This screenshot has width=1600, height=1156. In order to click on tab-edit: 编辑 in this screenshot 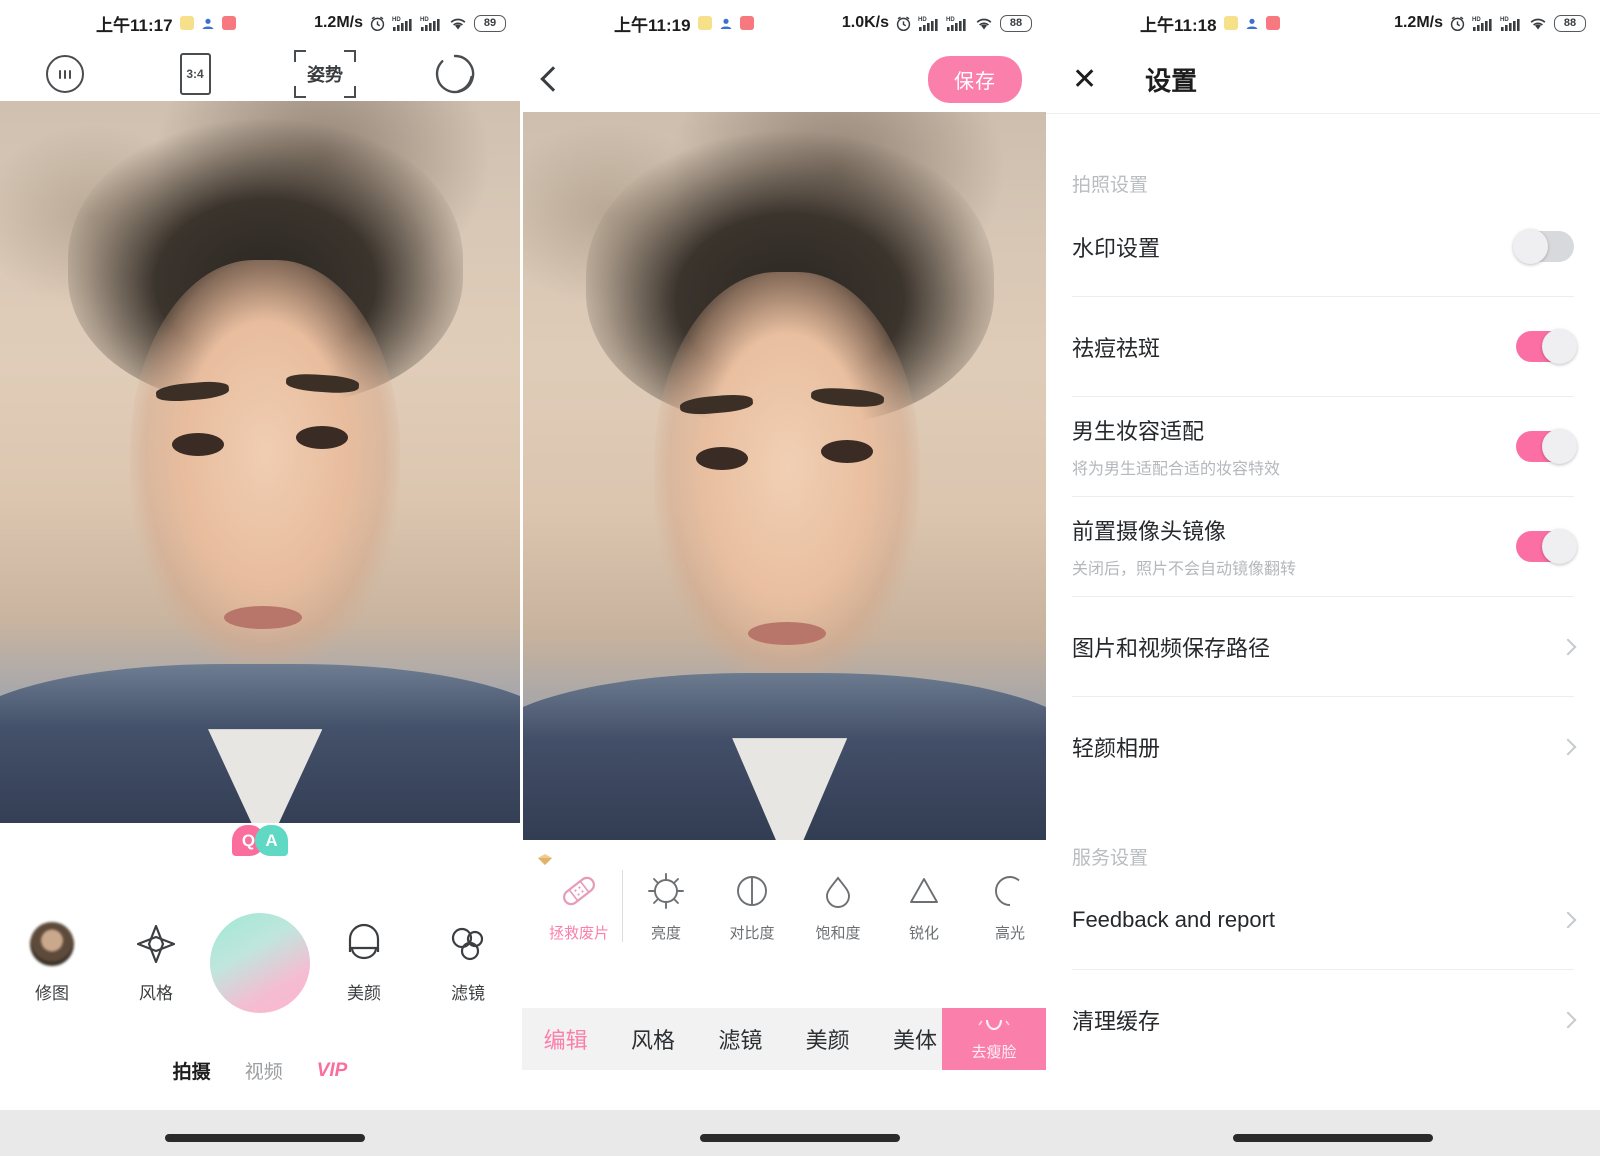, I will do `click(565, 1039)`.